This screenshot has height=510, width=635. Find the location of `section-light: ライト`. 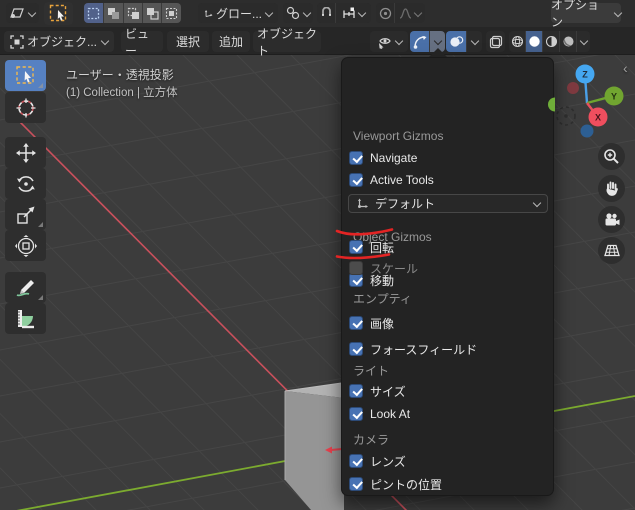

section-light: ライト is located at coordinates (371, 371).